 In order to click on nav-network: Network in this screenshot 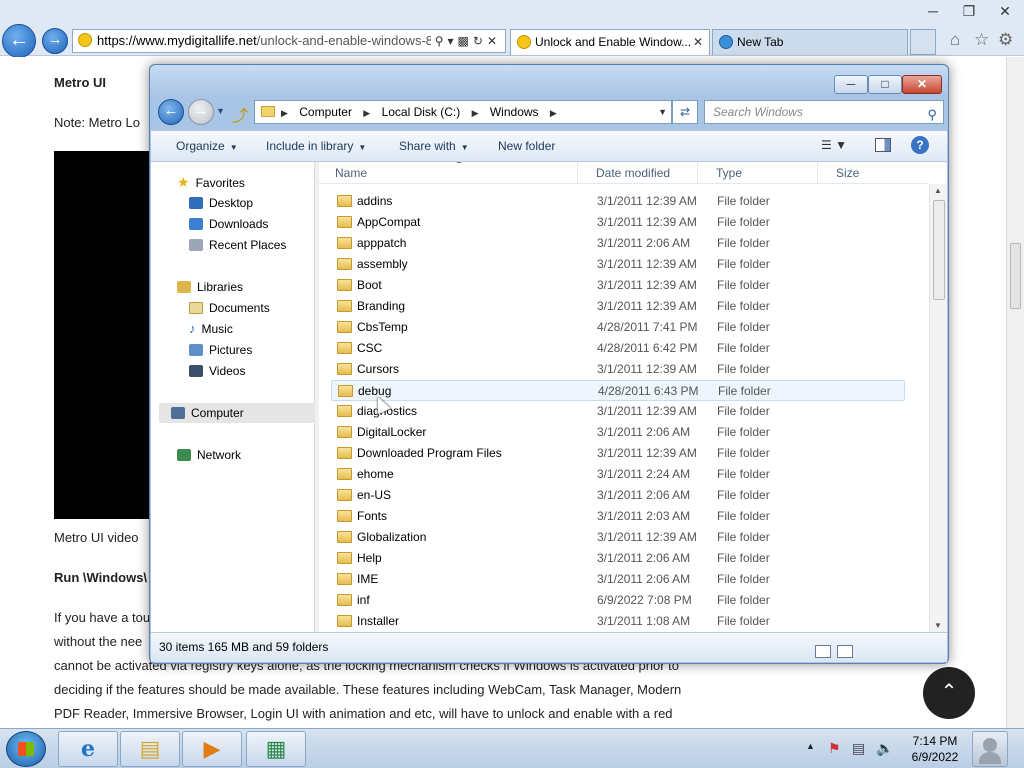, I will do `click(209, 455)`.